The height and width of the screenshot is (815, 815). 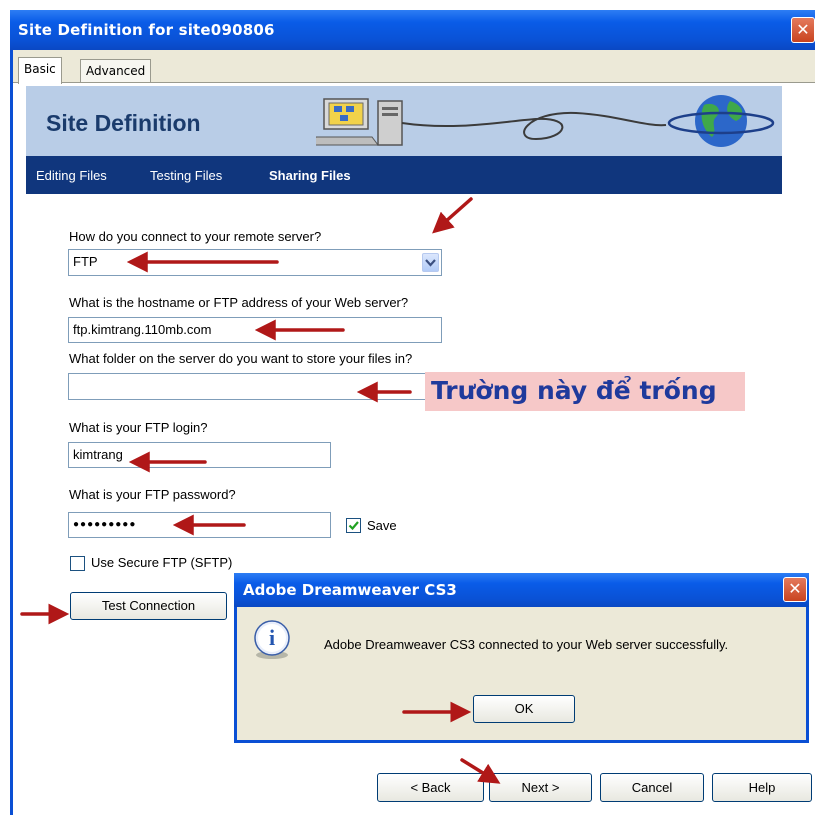 What do you see at coordinates (146, 30) in the screenshot?
I see `window-title: Site Definition for site090806` at bounding box center [146, 30].